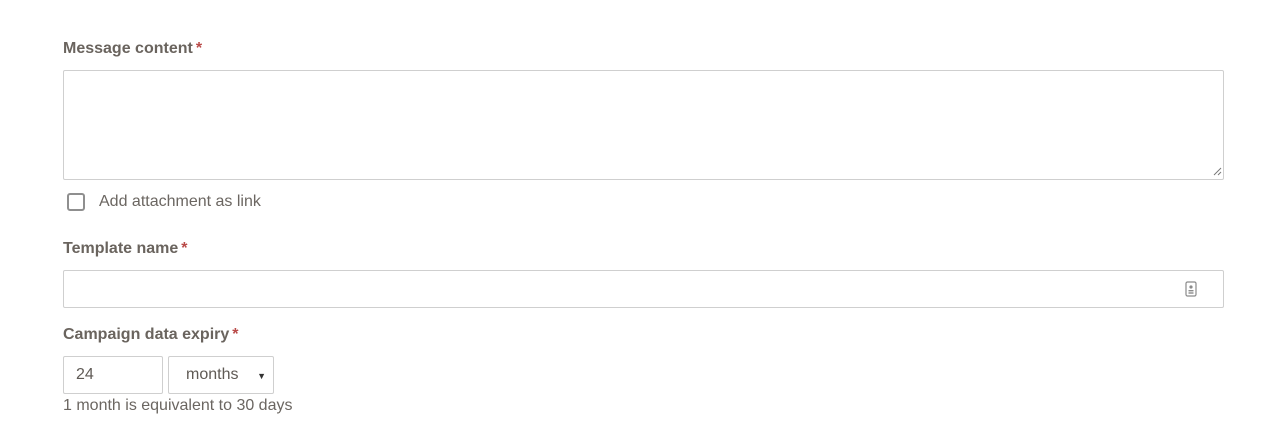  I want to click on expiry-unit-value: months, so click(212, 374).